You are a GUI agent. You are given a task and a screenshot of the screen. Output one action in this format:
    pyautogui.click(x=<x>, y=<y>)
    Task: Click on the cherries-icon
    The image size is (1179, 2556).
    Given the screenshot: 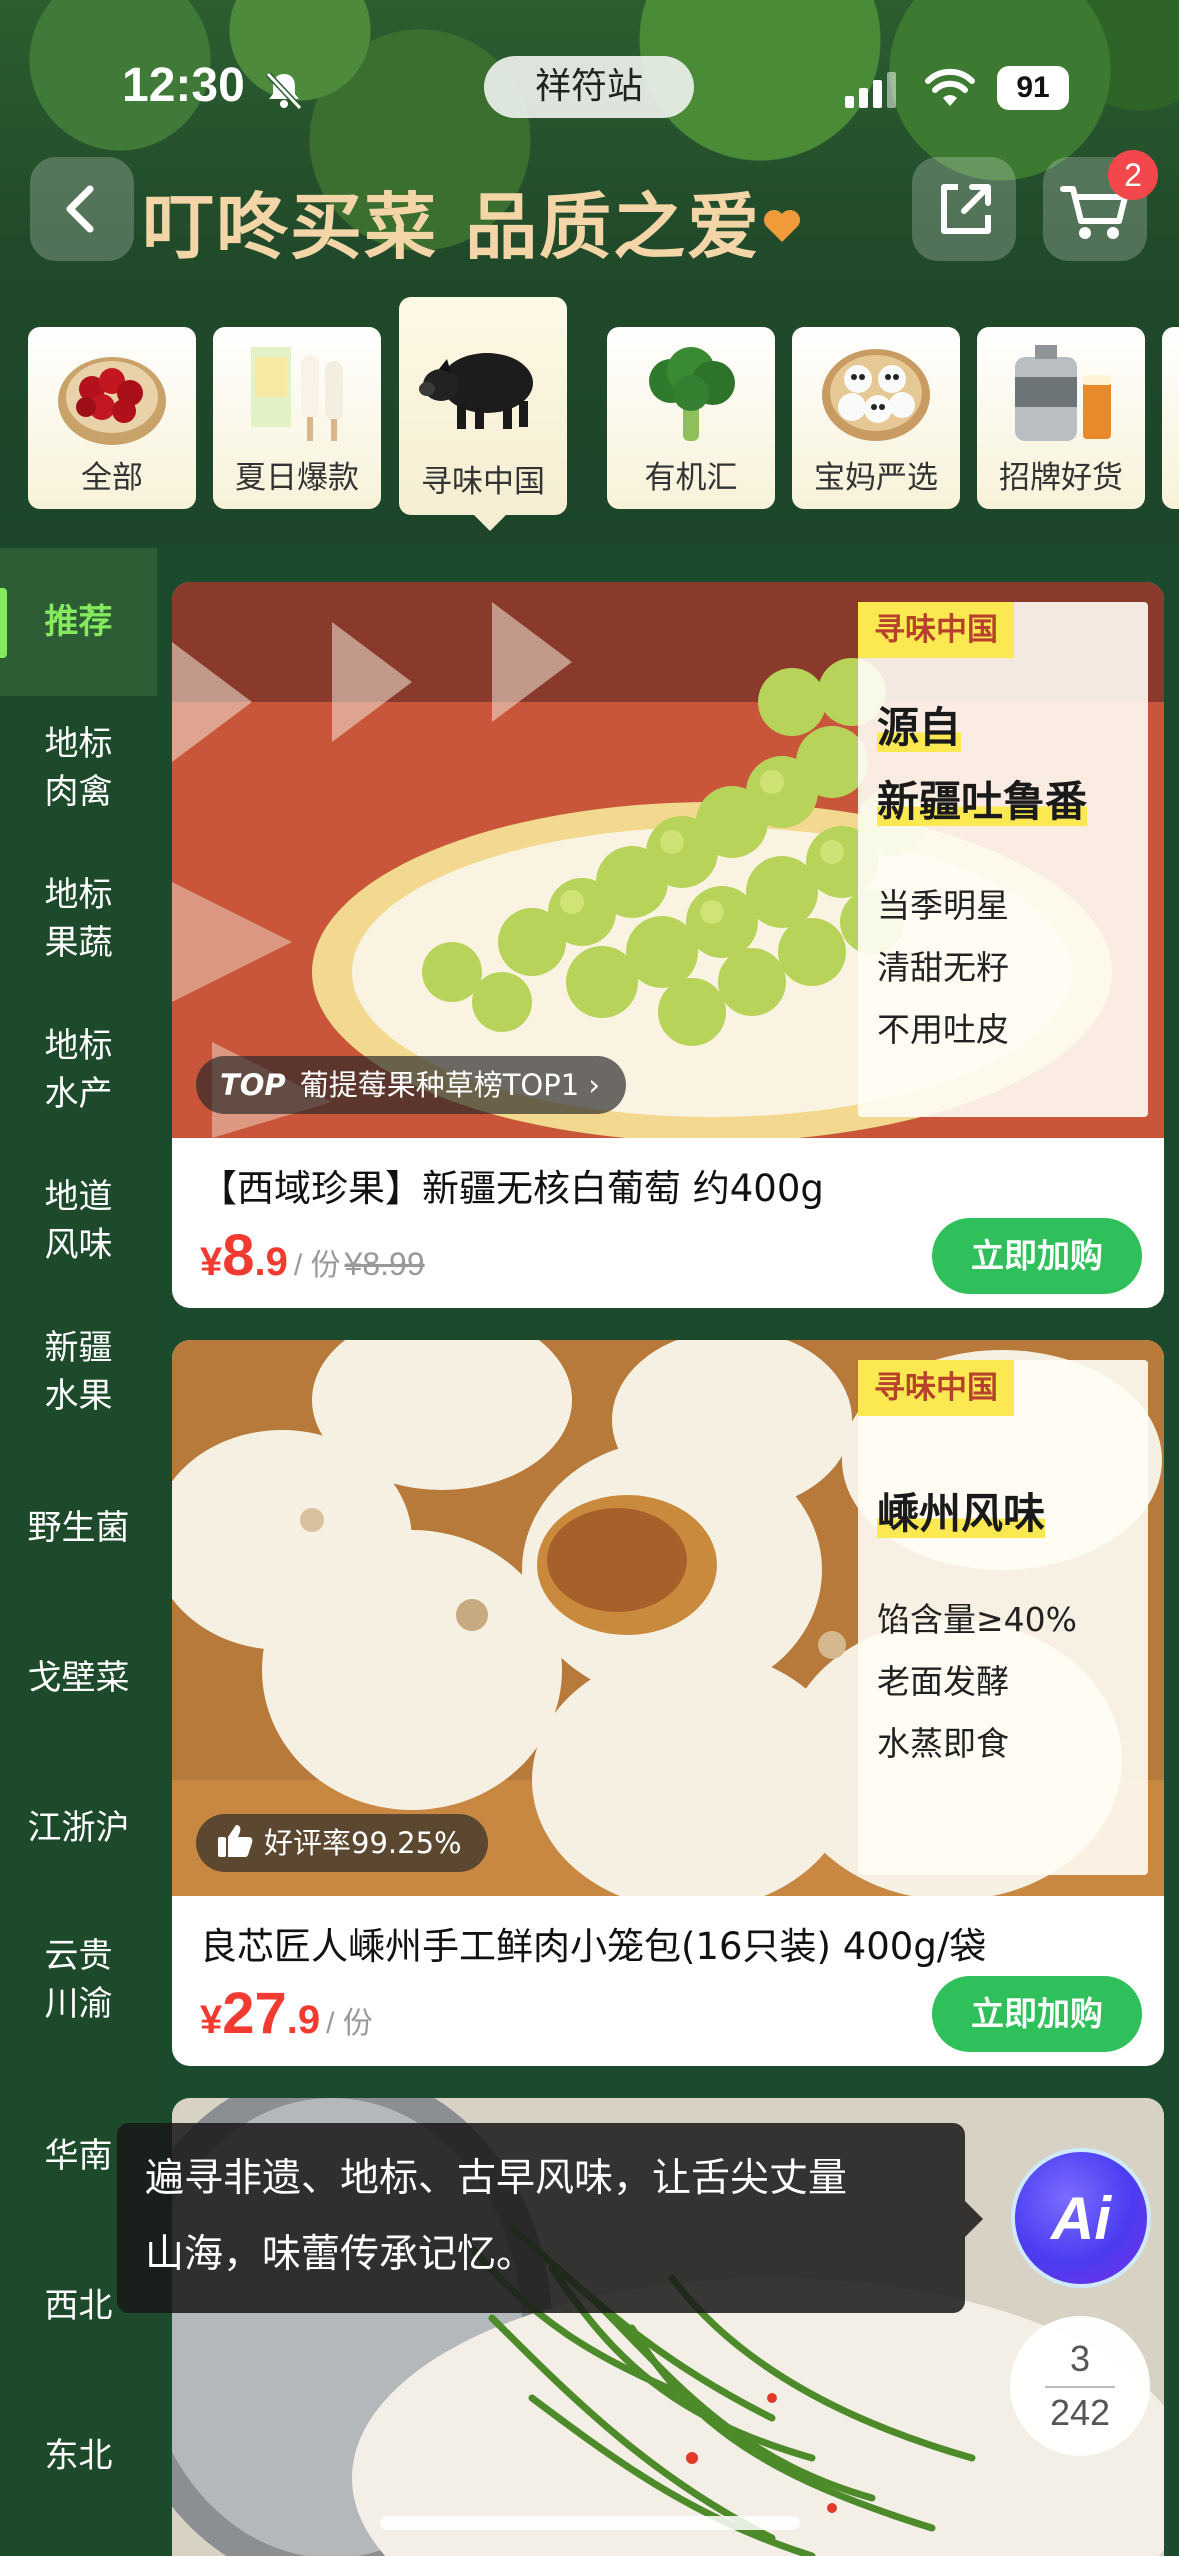 What is the action you would take?
    pyautogui.click(x=112, y=401)
    